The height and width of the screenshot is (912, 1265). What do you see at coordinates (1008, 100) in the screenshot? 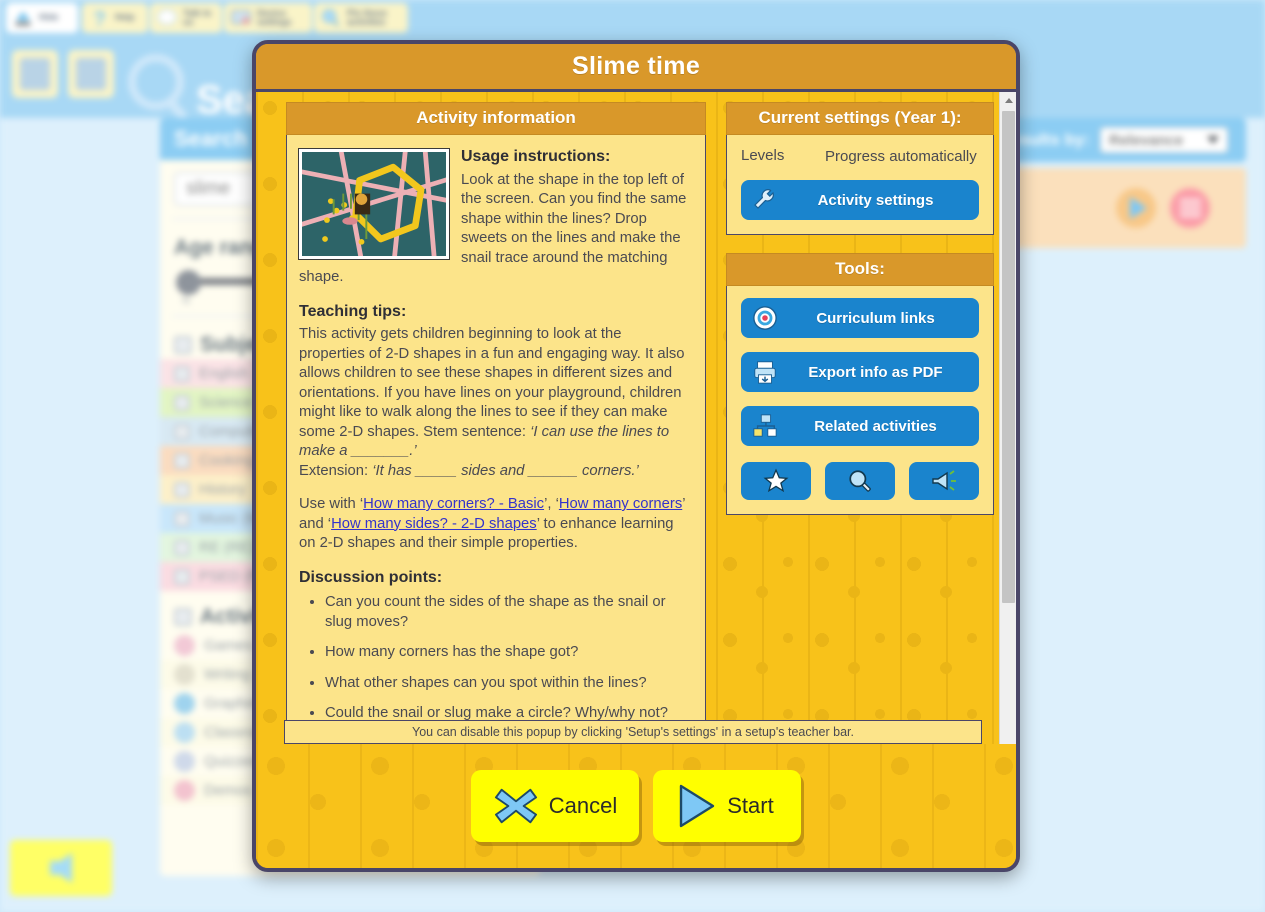
I see `scroll-up-button` at bounding box center [1008, 100].